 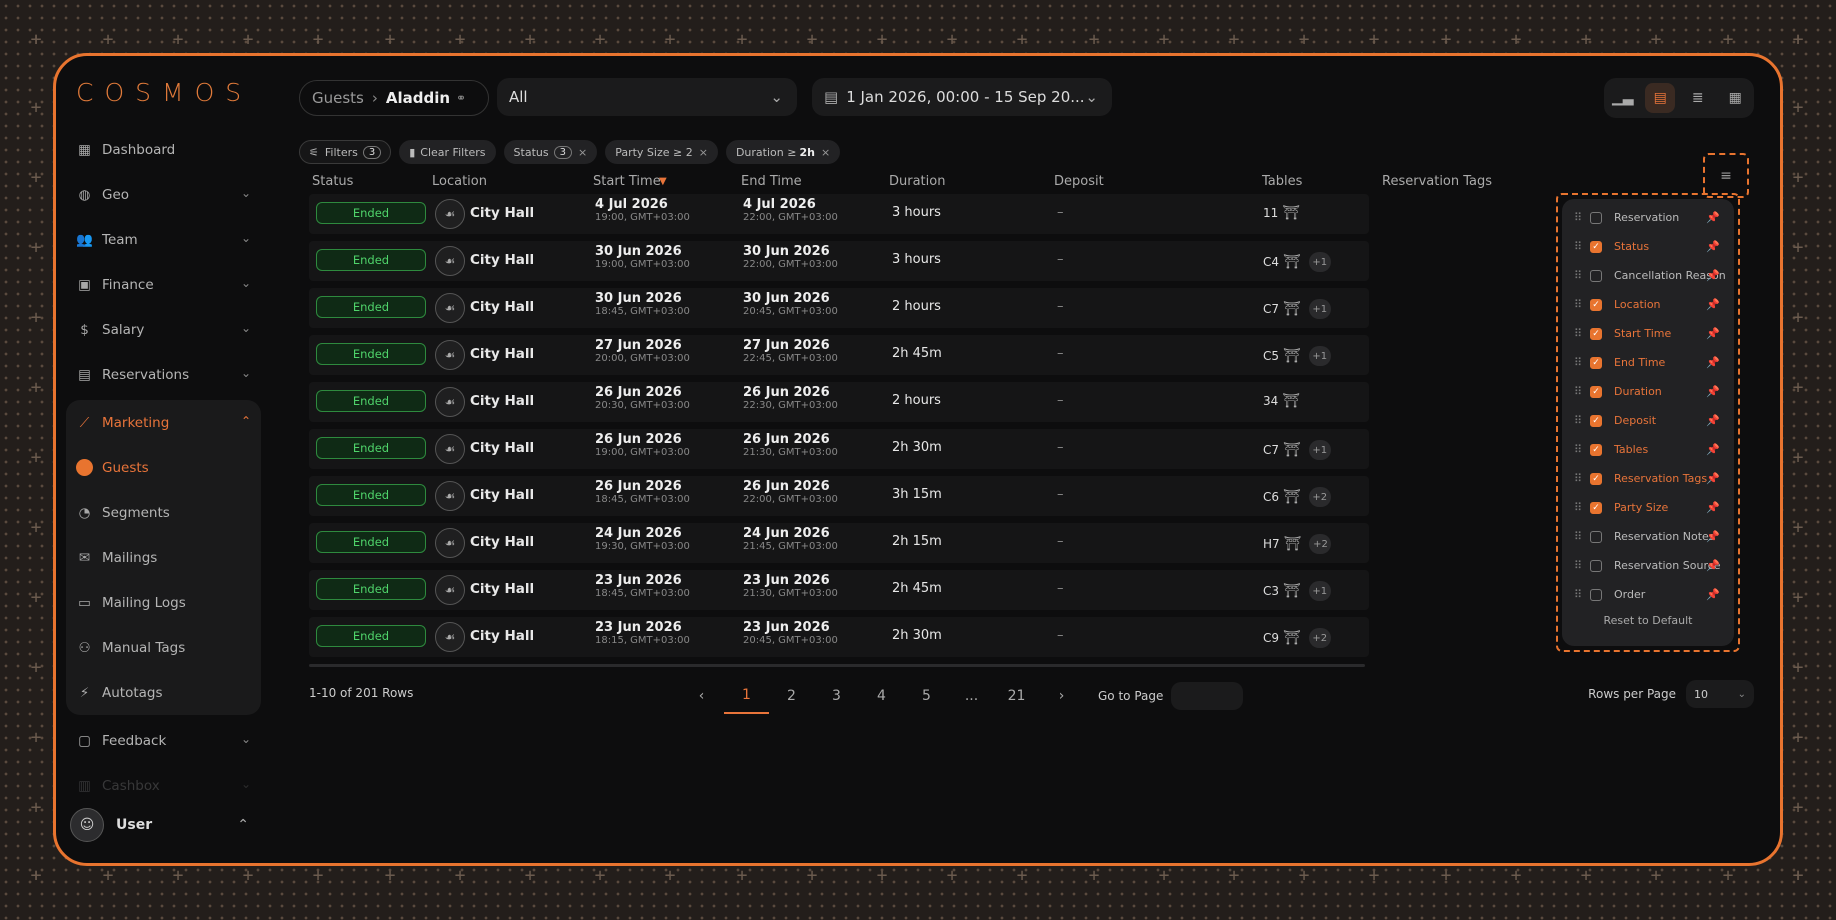 What do you see at coordinates (163, 557) in the screenshot?
I see `sidebar-item-mailings: ✉ Mailings` at bounding box center [163, 557].